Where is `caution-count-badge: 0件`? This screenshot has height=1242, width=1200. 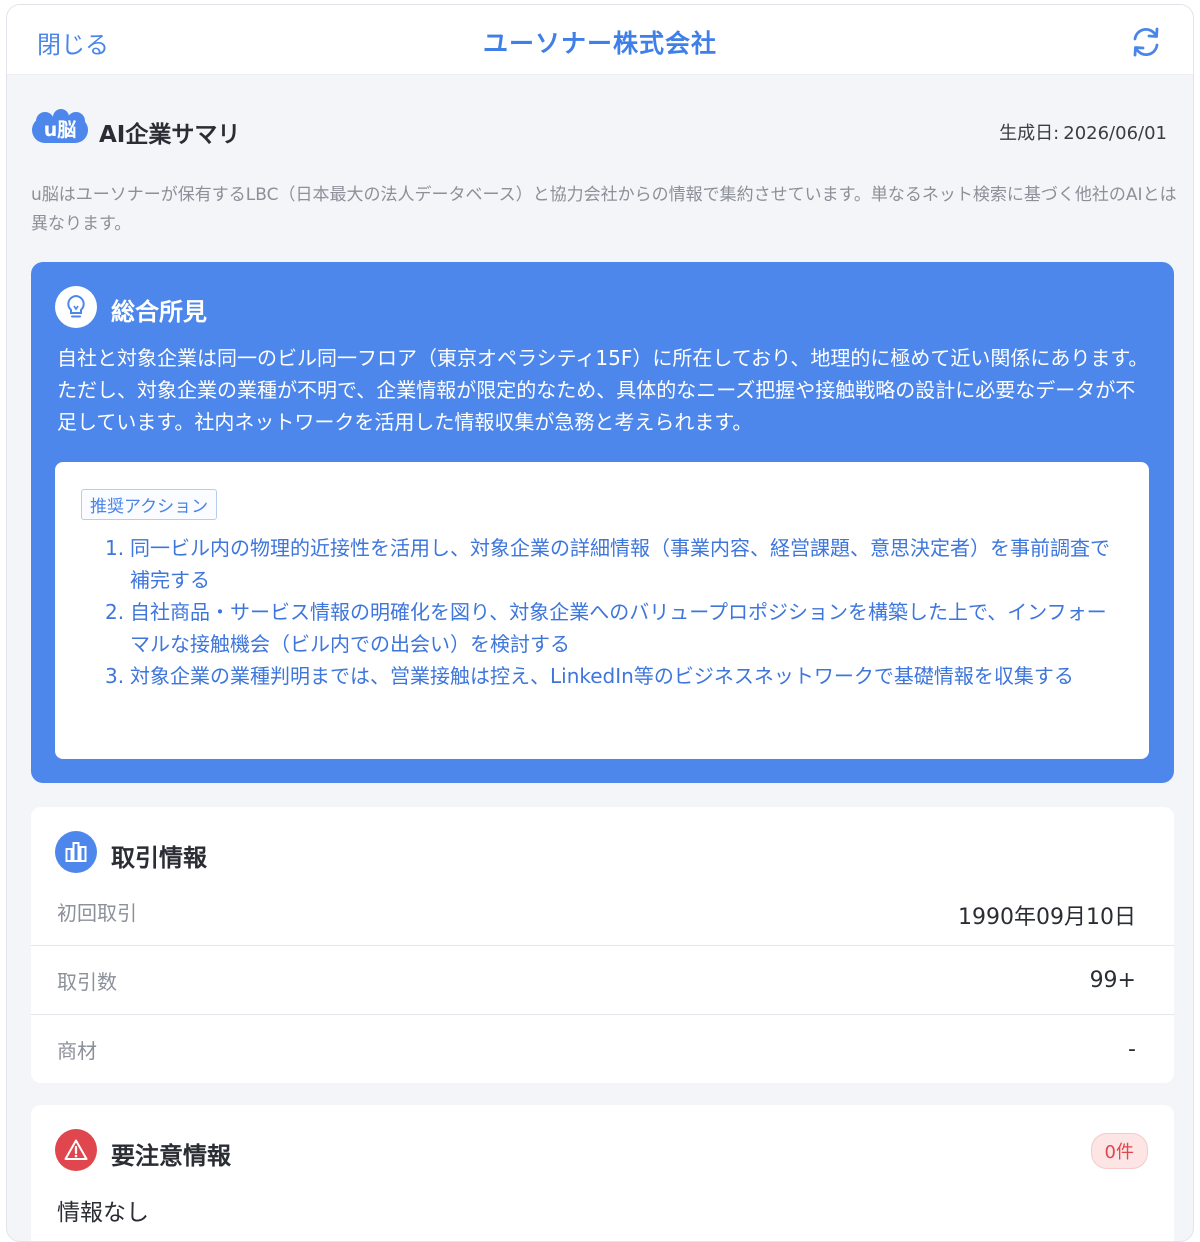 caution-count-badge: 0件 is located at coordinates (1119, 1151).